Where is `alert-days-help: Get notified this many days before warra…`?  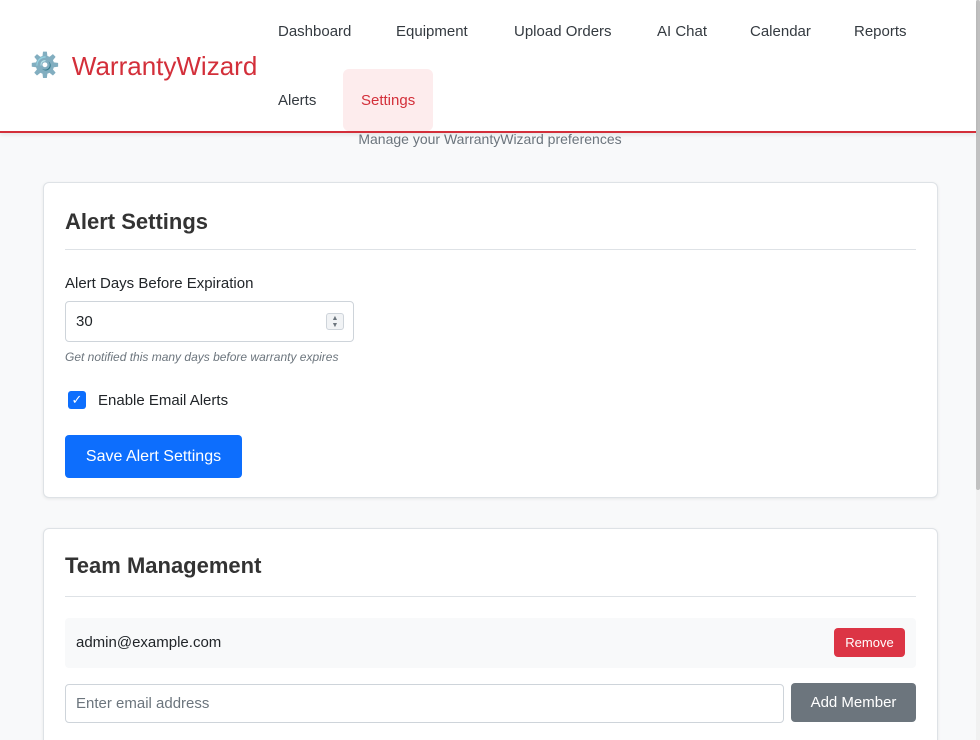
alert-days-help: Get notified this many days before warra… is located at coordinates (202, 357).